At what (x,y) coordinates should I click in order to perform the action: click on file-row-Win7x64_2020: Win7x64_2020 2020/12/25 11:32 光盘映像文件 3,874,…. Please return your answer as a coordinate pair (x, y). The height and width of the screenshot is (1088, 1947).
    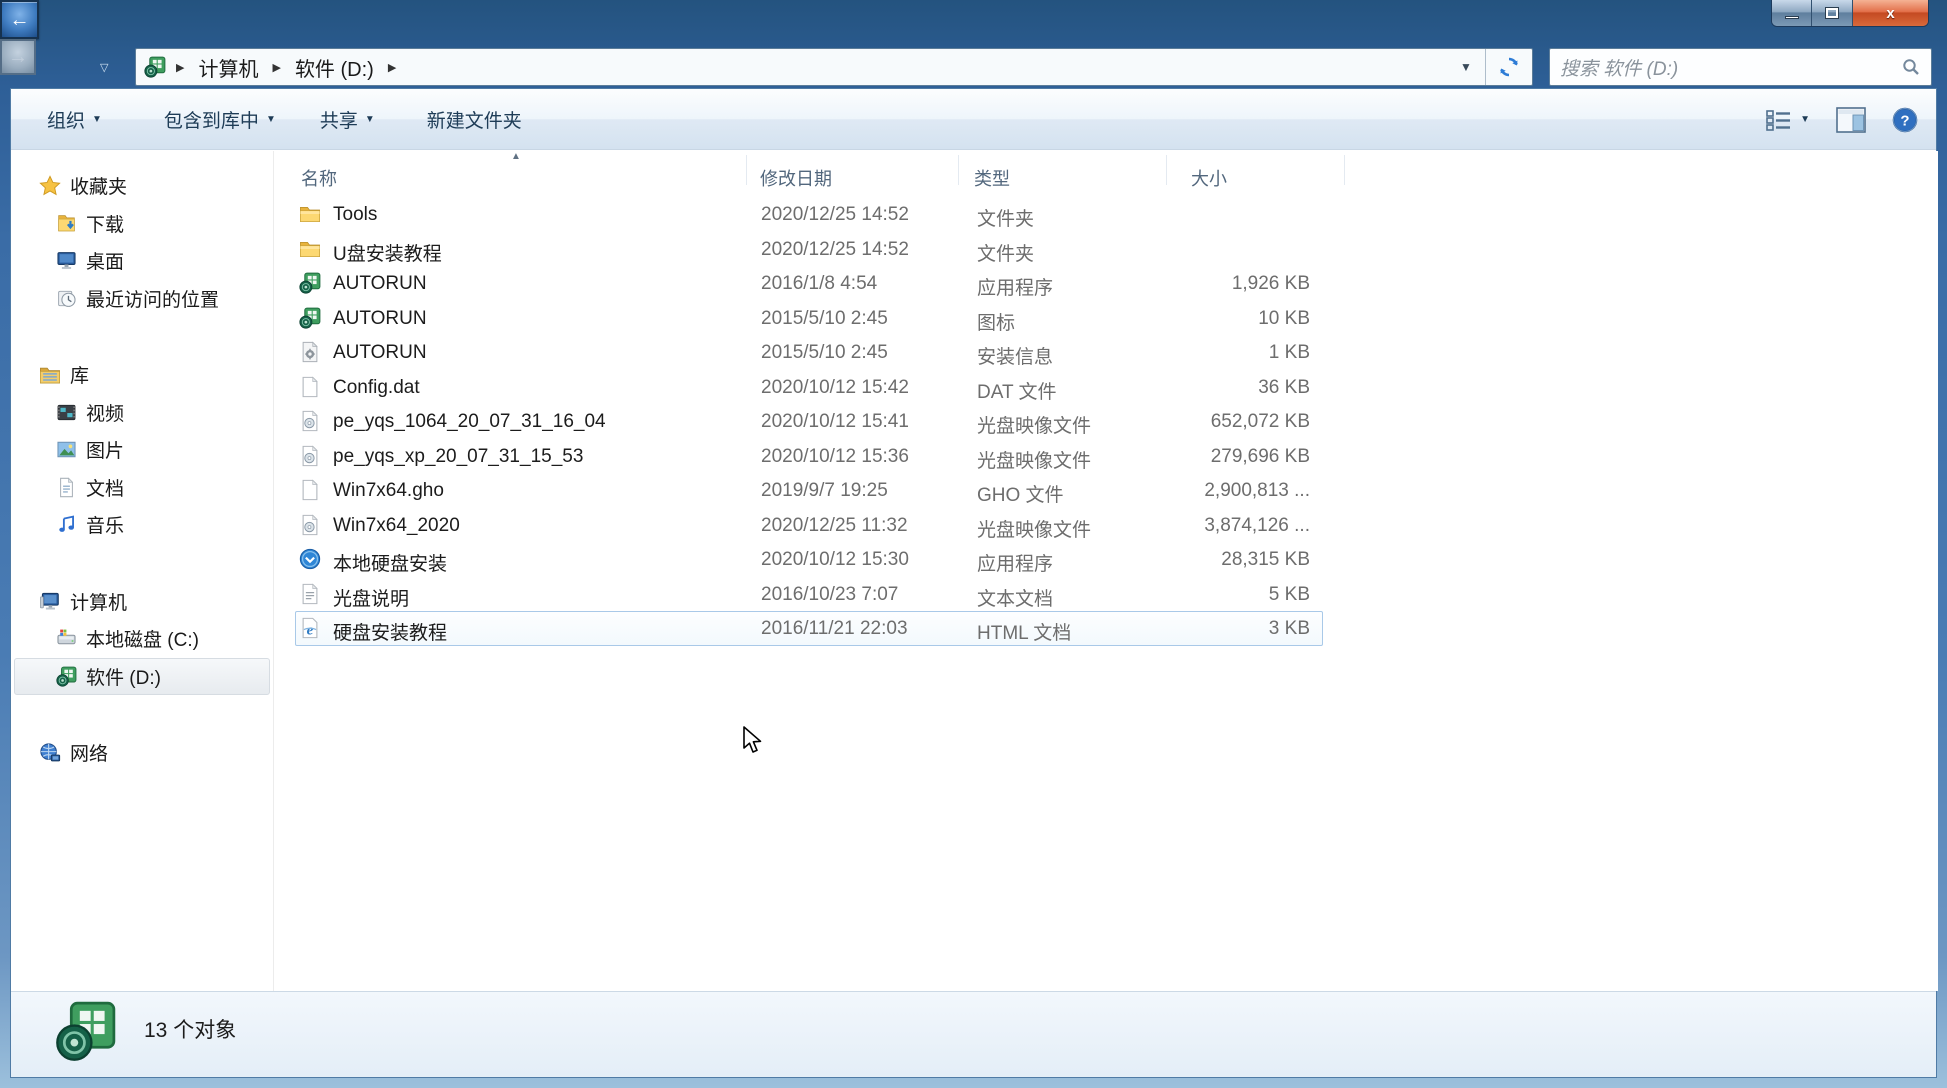
    Looking at the image, I should click on (809, 525).